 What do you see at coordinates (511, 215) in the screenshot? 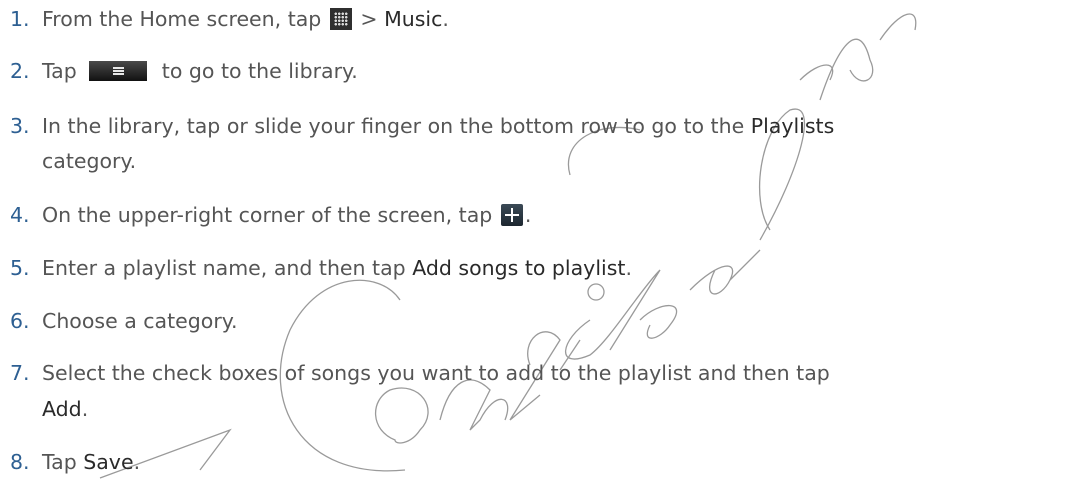
I see `plus-icon` at bounding box center [511, 215].